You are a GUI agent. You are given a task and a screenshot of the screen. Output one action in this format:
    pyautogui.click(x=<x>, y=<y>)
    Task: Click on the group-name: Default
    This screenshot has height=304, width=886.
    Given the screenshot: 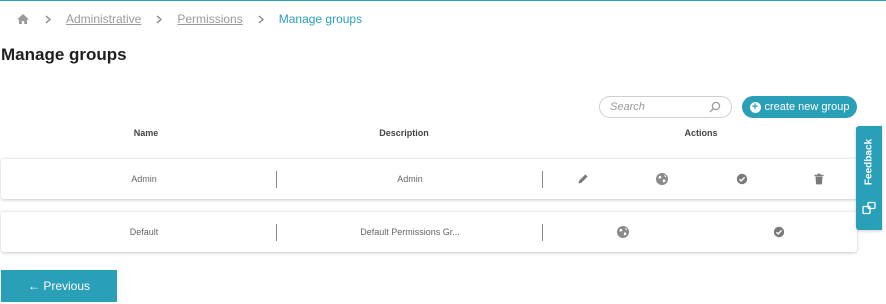 What is the action you would take?
    pyautogui.click(x=144, y=232)
    